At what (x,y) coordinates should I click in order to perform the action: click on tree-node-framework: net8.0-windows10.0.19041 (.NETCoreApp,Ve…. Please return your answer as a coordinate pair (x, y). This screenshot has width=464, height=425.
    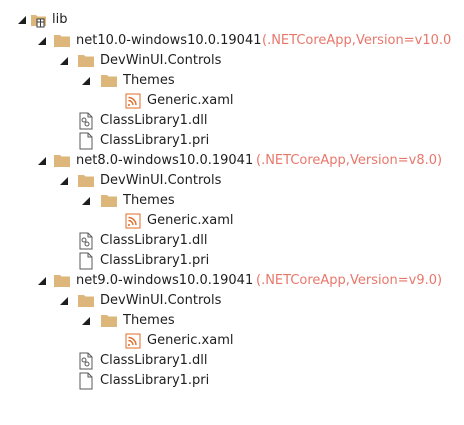
    Looking at the image, I should click on (232, 161).